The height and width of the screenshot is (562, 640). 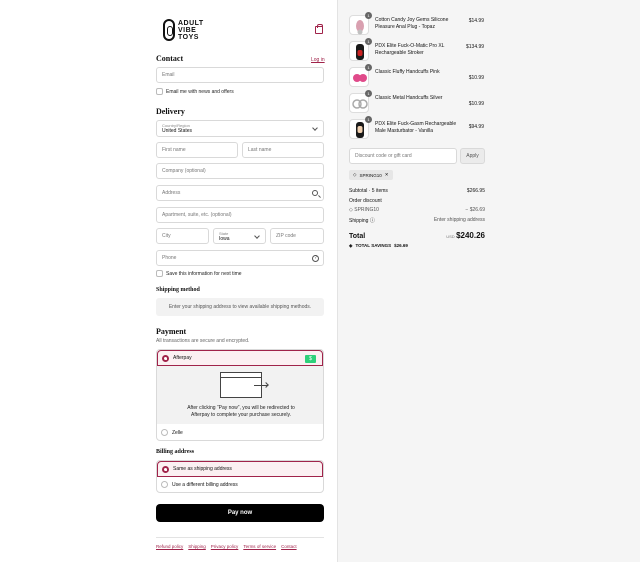 What do you see at coordinates (240, 128) in the screenshot?
I see `country-select: Country/Region United States` at bounding box center [240, 128].